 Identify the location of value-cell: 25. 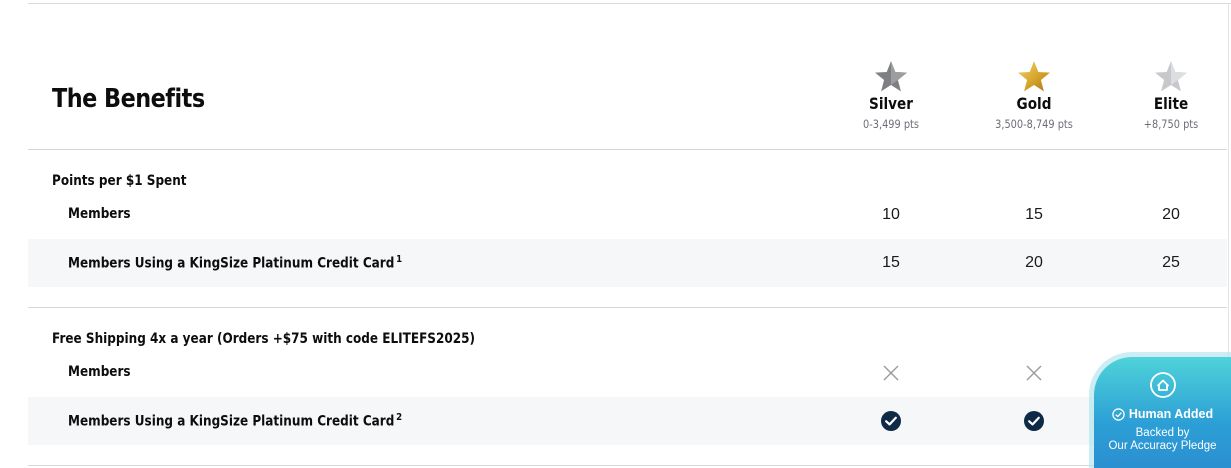
(1171, 262).